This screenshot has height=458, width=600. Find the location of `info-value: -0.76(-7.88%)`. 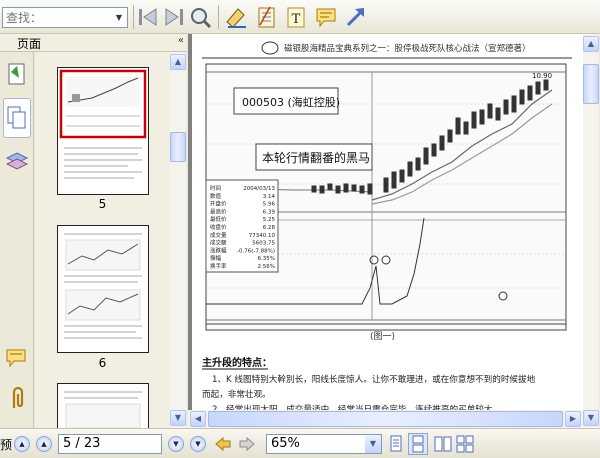

info-value: -0.76(-7.88%) is located at coordinates (256, 251).